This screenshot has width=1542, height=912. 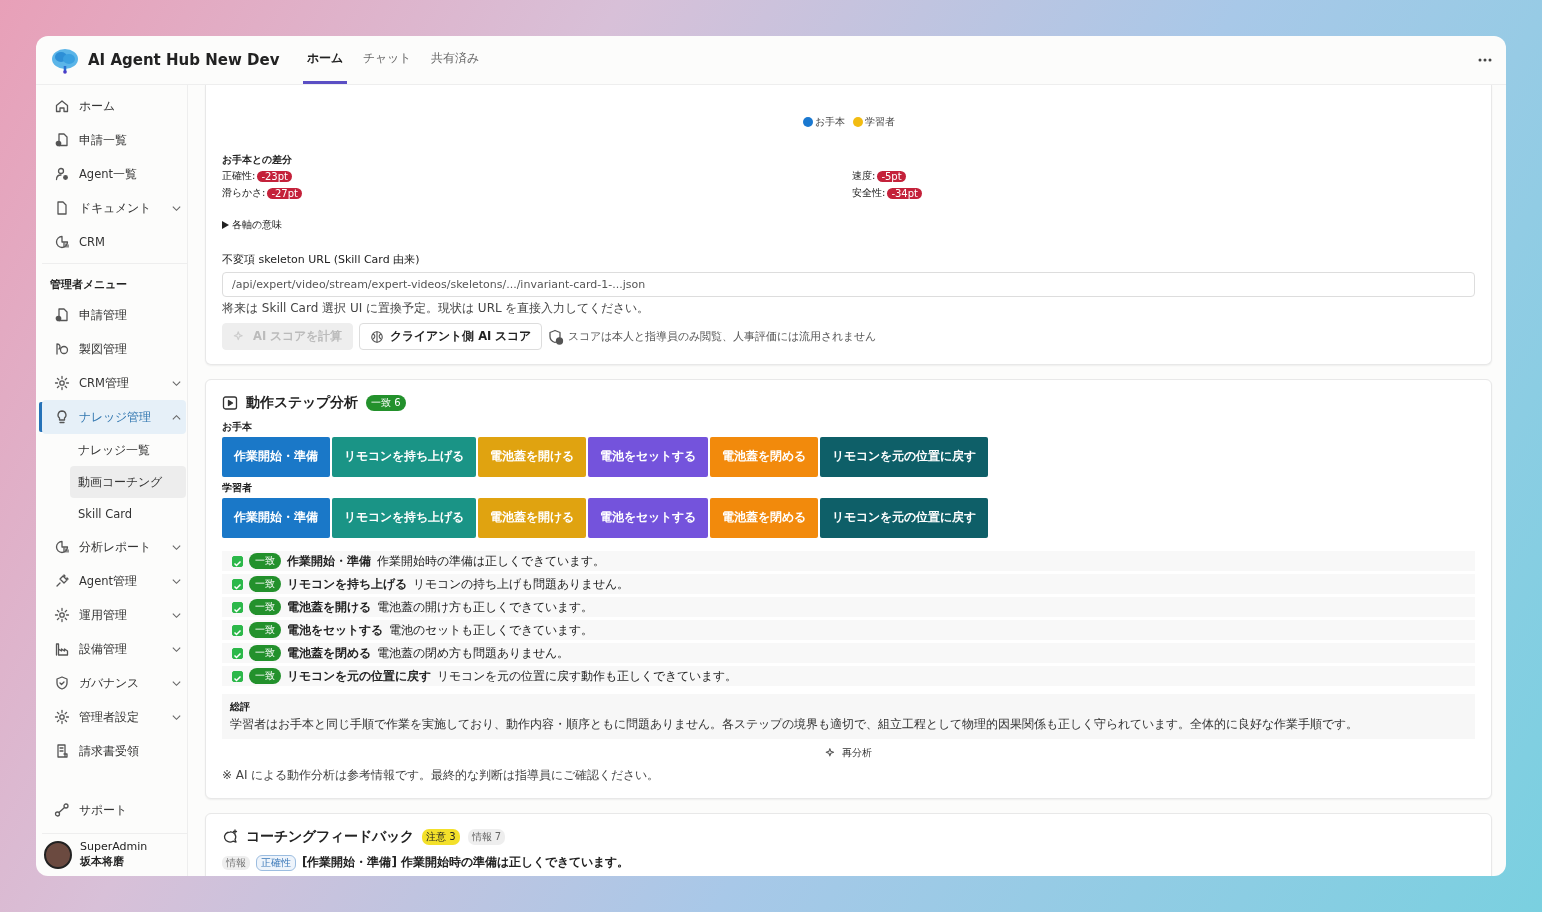 What do you see at coordinates (184, 60) in the screenshot?
I see `app-title: AI Agent Hub New Dev` at bounding box center [184, 60].